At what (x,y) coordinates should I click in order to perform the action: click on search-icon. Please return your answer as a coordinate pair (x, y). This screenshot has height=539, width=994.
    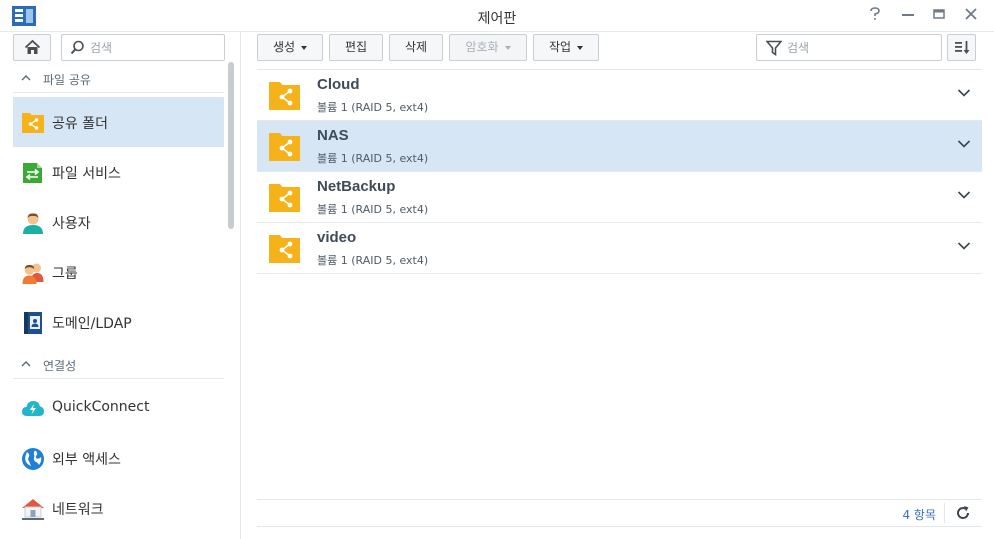
    Looking at the image, I should click on (77, 47).